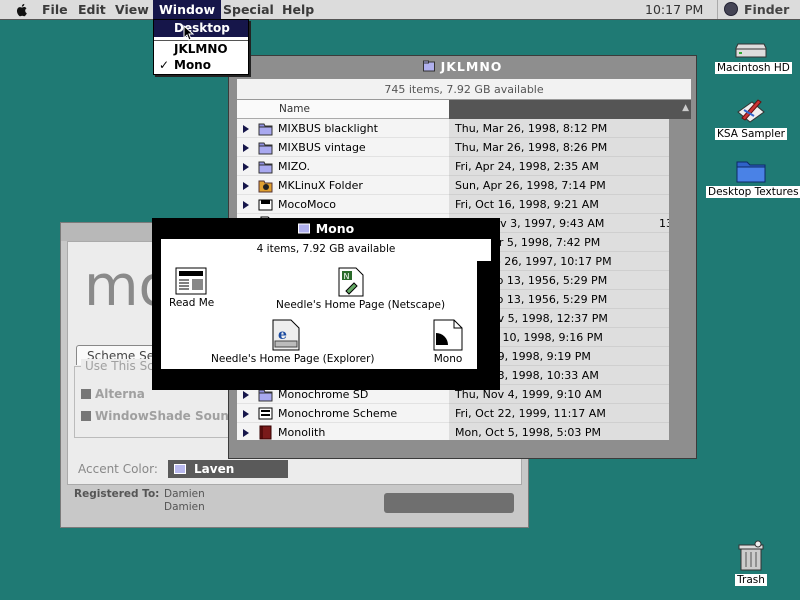 The width and height of the screenshot is (800, 600). I want to click on name-cell: Monolith, so click(343, 431).